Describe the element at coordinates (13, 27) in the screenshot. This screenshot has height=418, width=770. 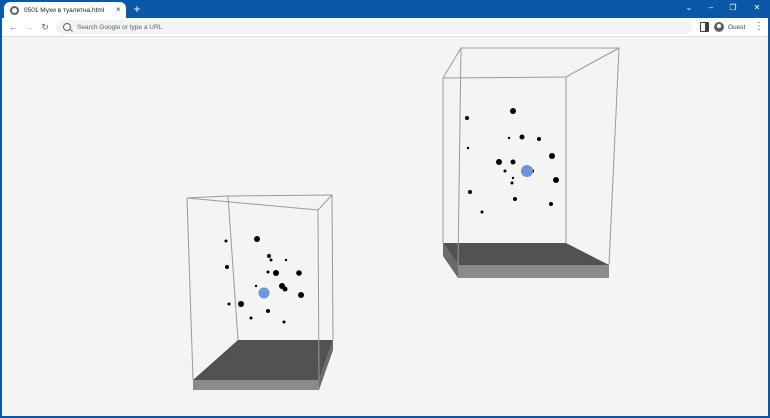
I see `back-button: ←` at that location.